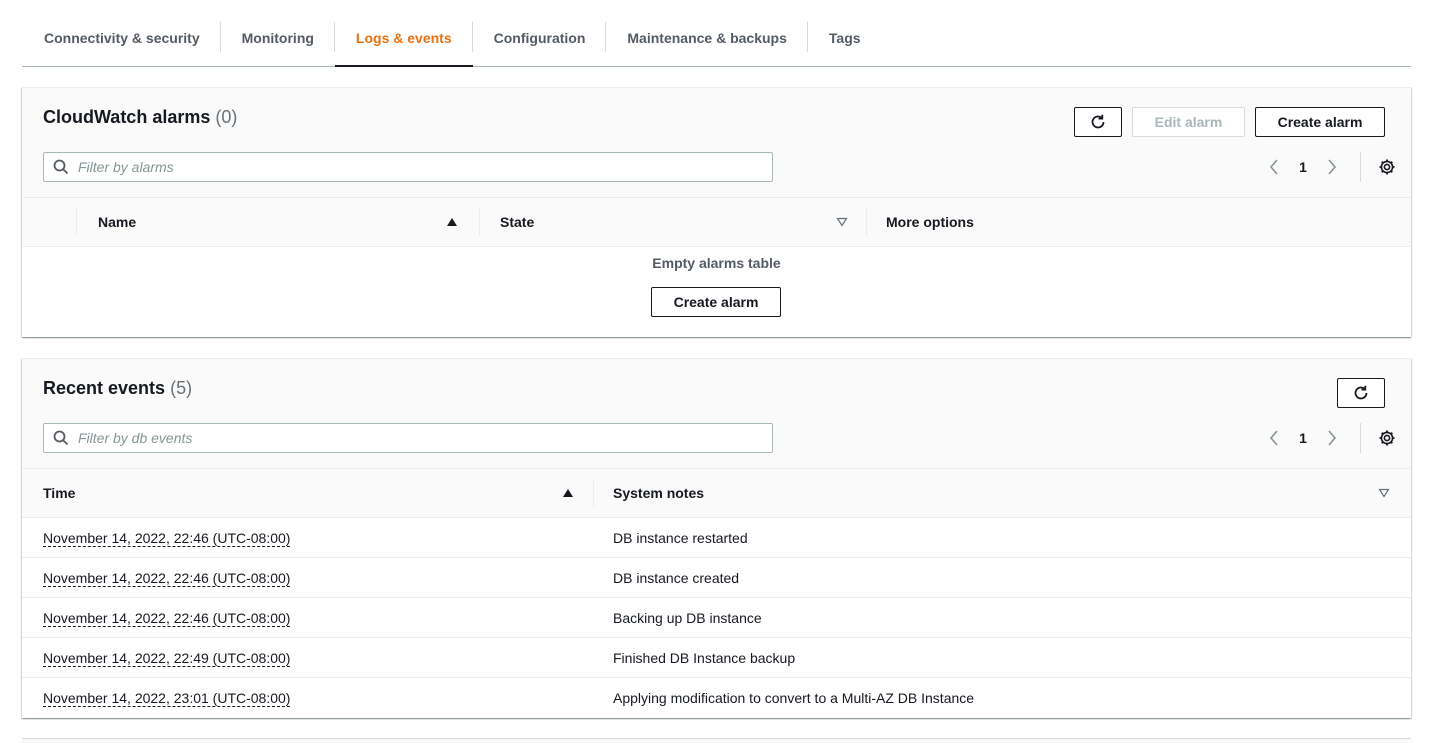 The image size is (1440, 743). I want to click on alarms-table-header: Name State More options, so click(716, 222).